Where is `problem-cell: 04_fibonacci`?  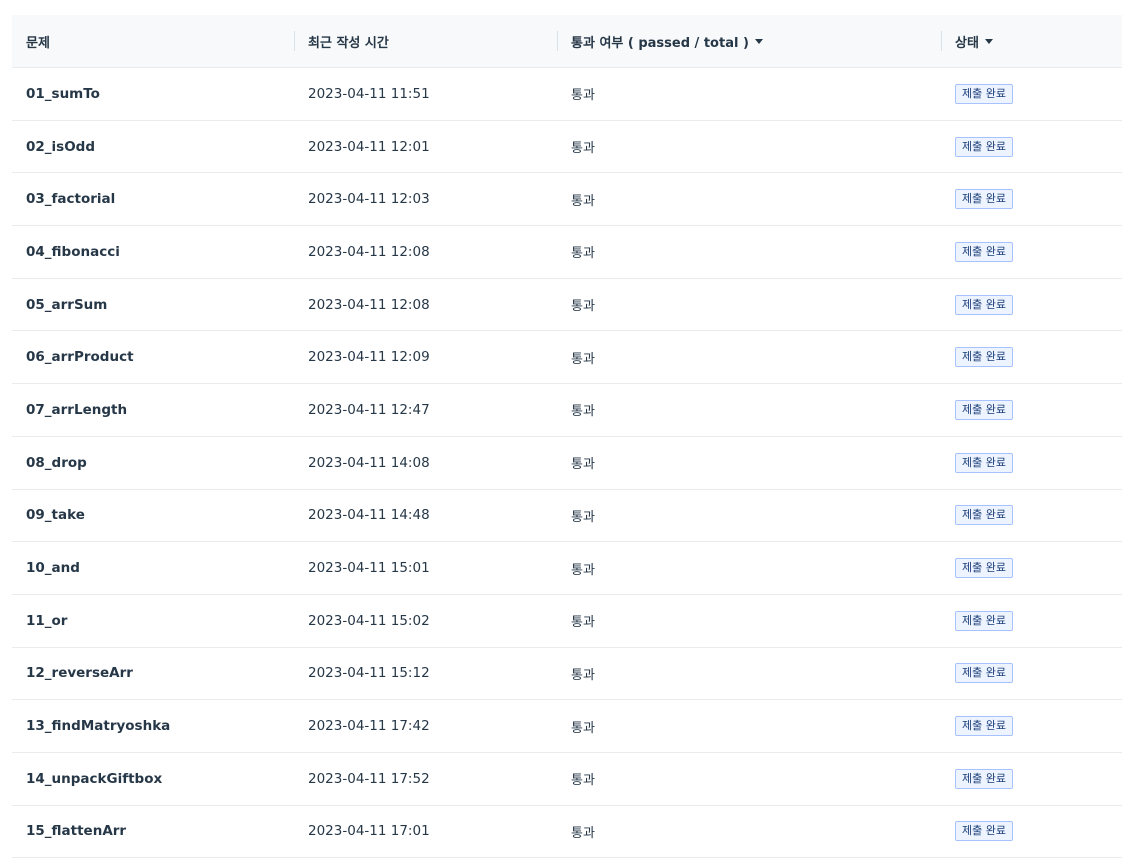
problem-cell: 04_fibonacci is located at coordinates (153, 252).